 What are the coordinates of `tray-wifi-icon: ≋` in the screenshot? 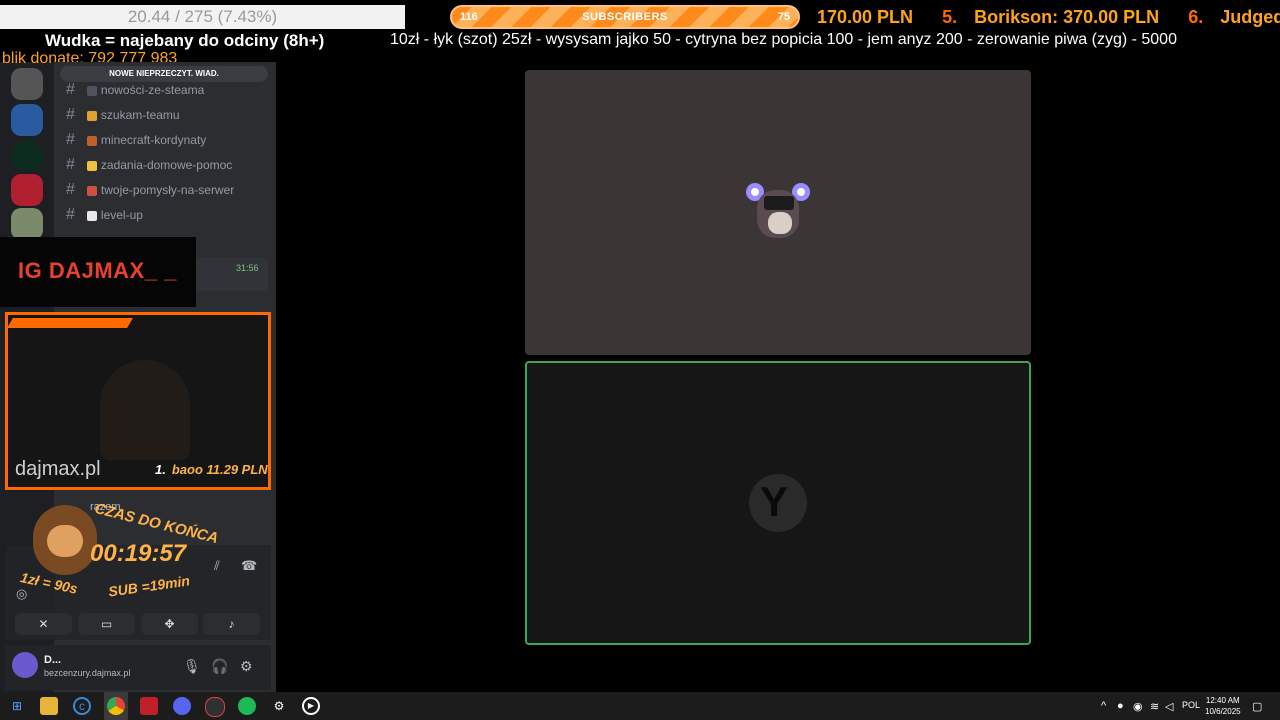 It's located at (1154, 706).